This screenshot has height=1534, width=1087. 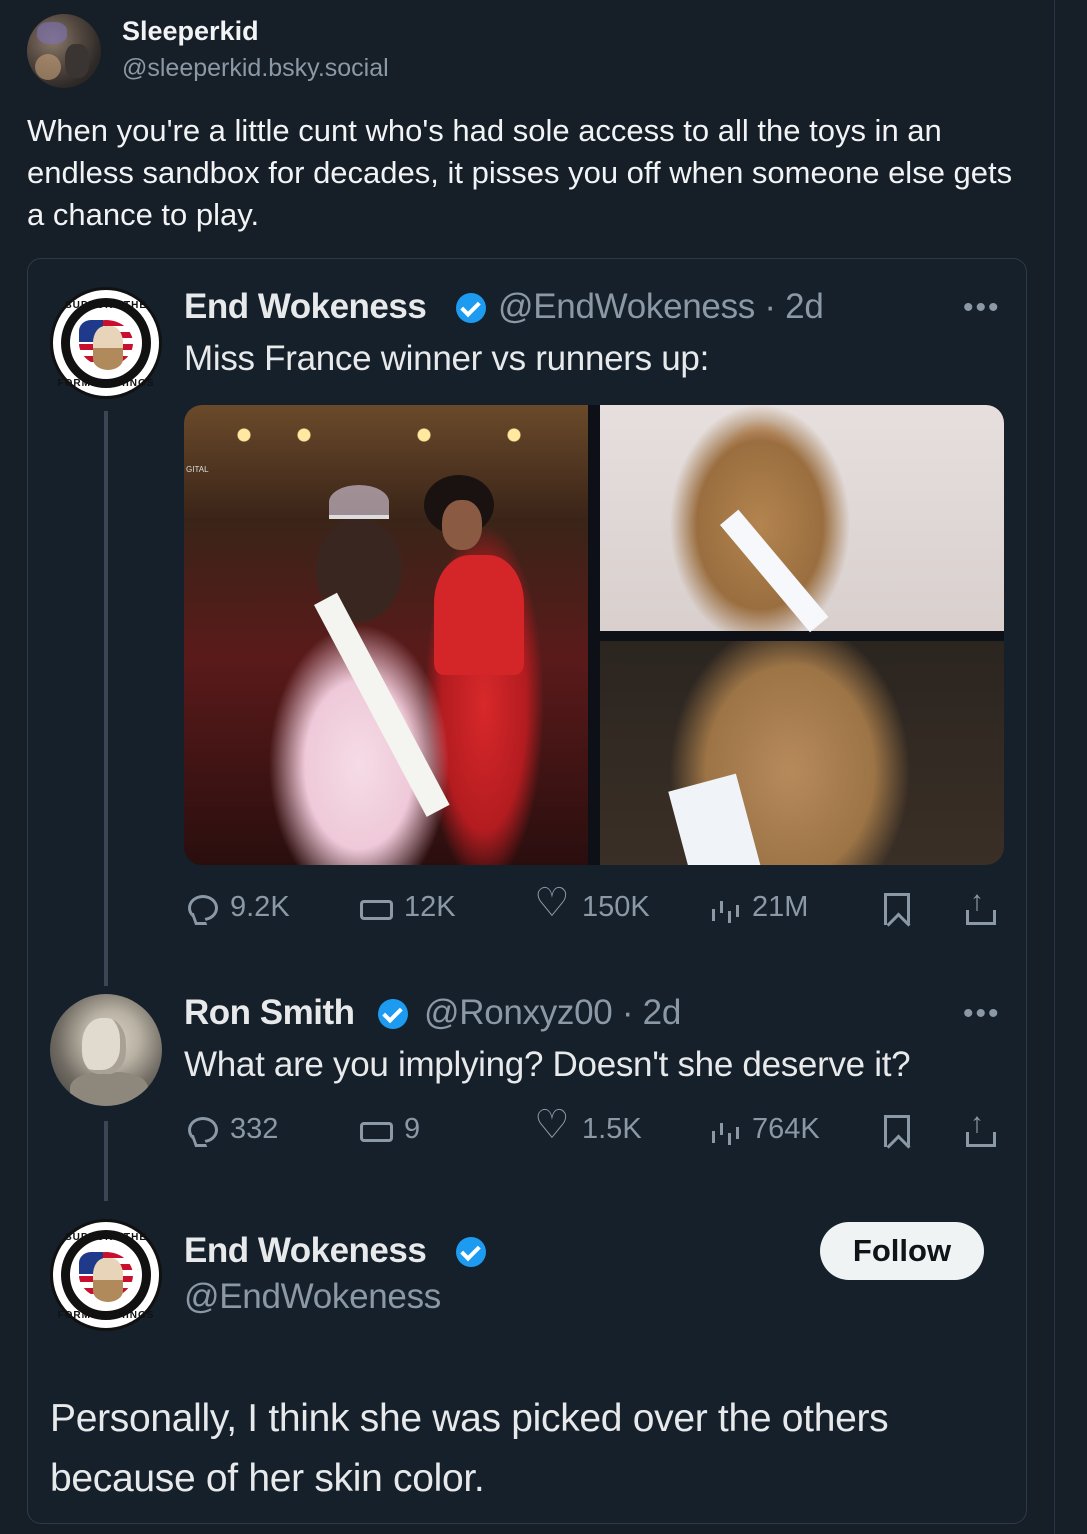 I want to click on reply-count: 332, so click(x=254, y=1129).